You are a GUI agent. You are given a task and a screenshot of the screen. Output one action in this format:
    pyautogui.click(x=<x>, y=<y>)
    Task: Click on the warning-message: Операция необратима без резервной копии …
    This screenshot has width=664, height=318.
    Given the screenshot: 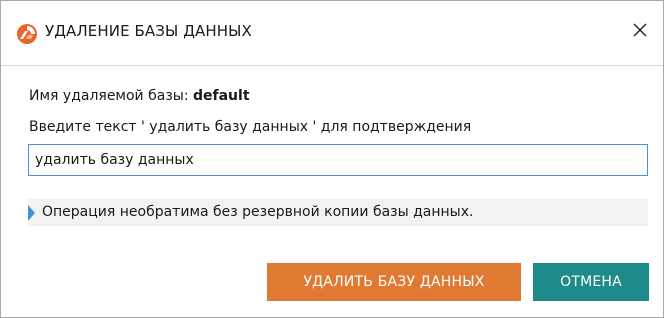 What is the action you would take?
    pyautogui.click(x=258, y=212)
    